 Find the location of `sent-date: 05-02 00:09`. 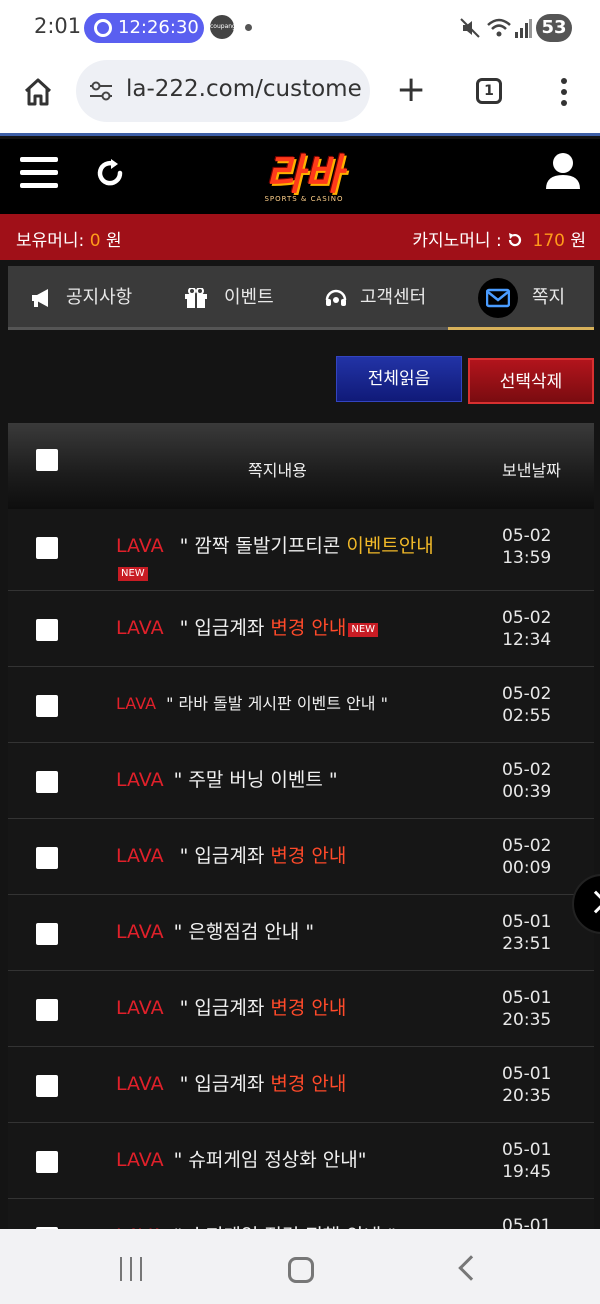

sent-date: 05-02 00:09 is located at coordinates (526, 857).